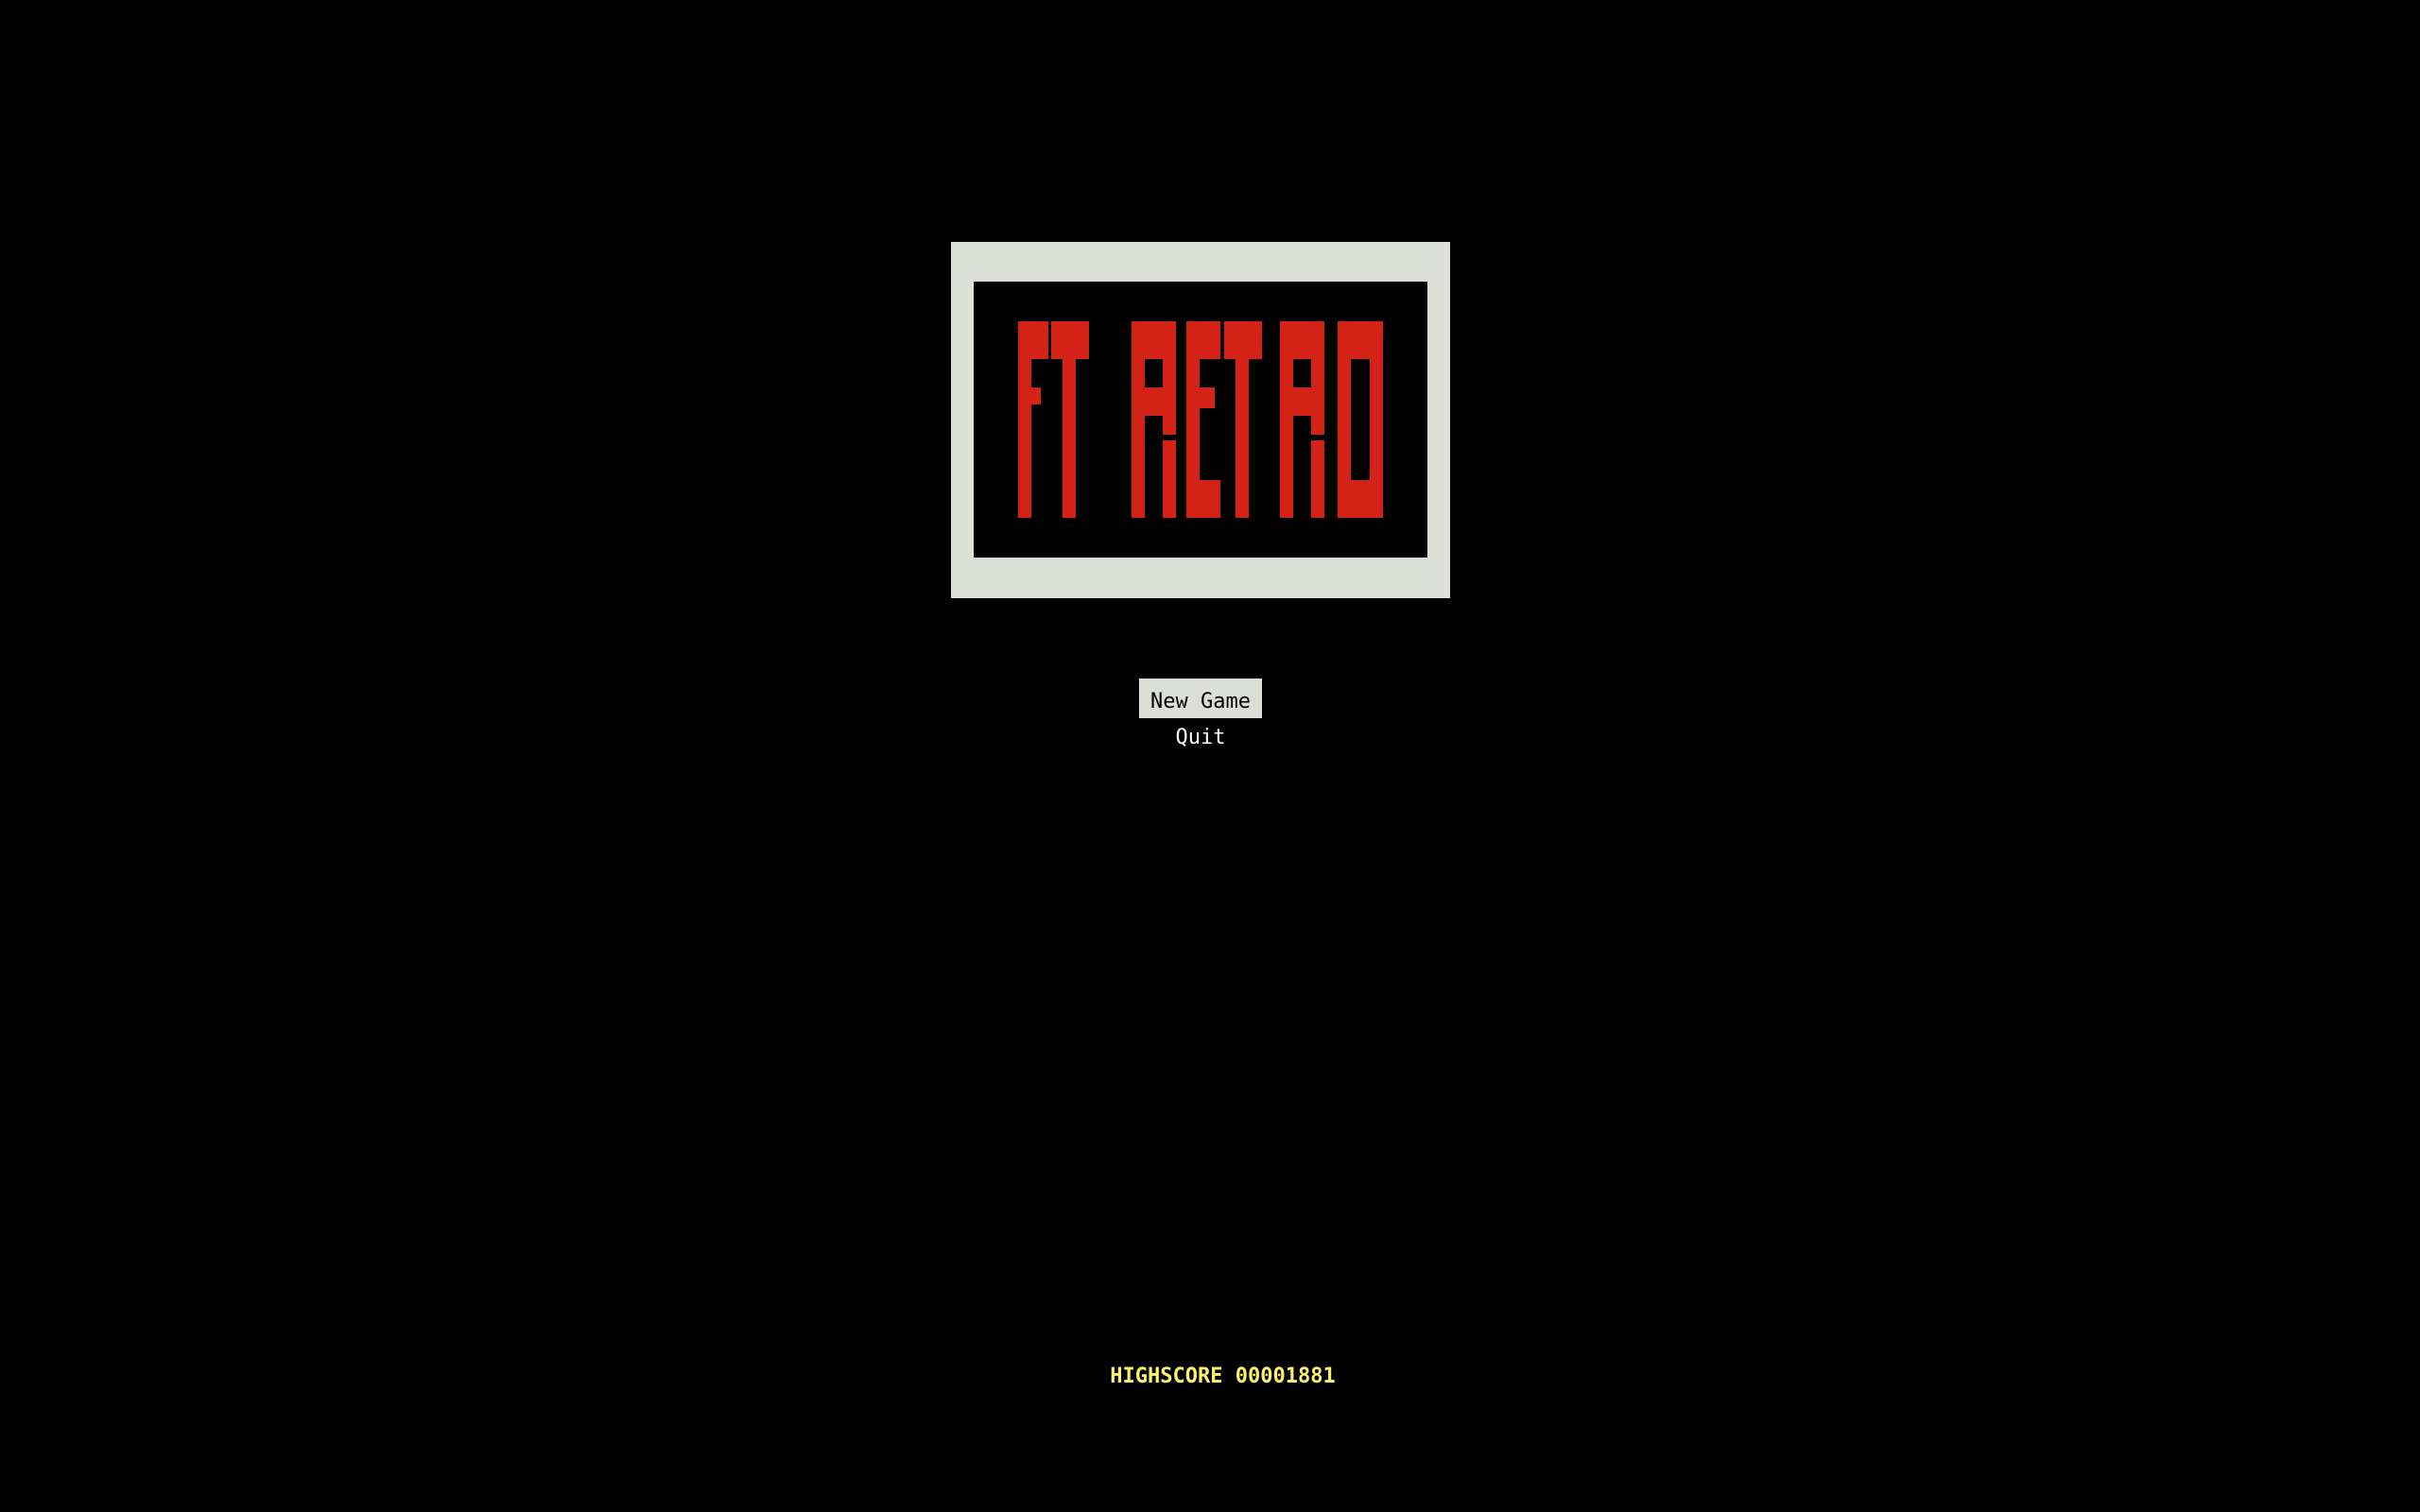 The image size is (2420, 1512). What do you see at coordinates (1173, 1376) in the screenshot?
I see `highscore-label: HIGHSCORE` at bounding box center [1173, 1376].